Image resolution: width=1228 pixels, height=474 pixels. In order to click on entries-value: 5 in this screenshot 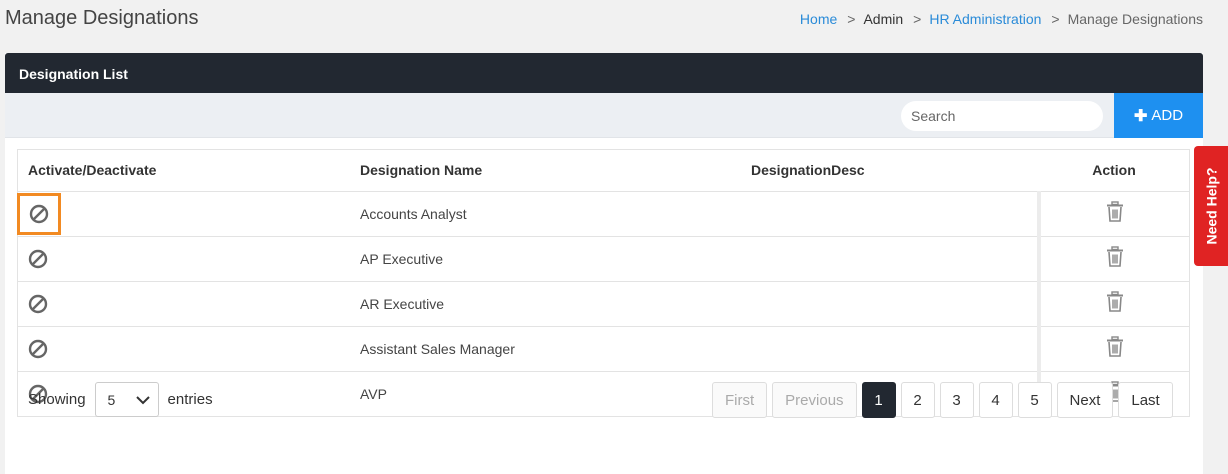, I will do `click(111, 399)`.